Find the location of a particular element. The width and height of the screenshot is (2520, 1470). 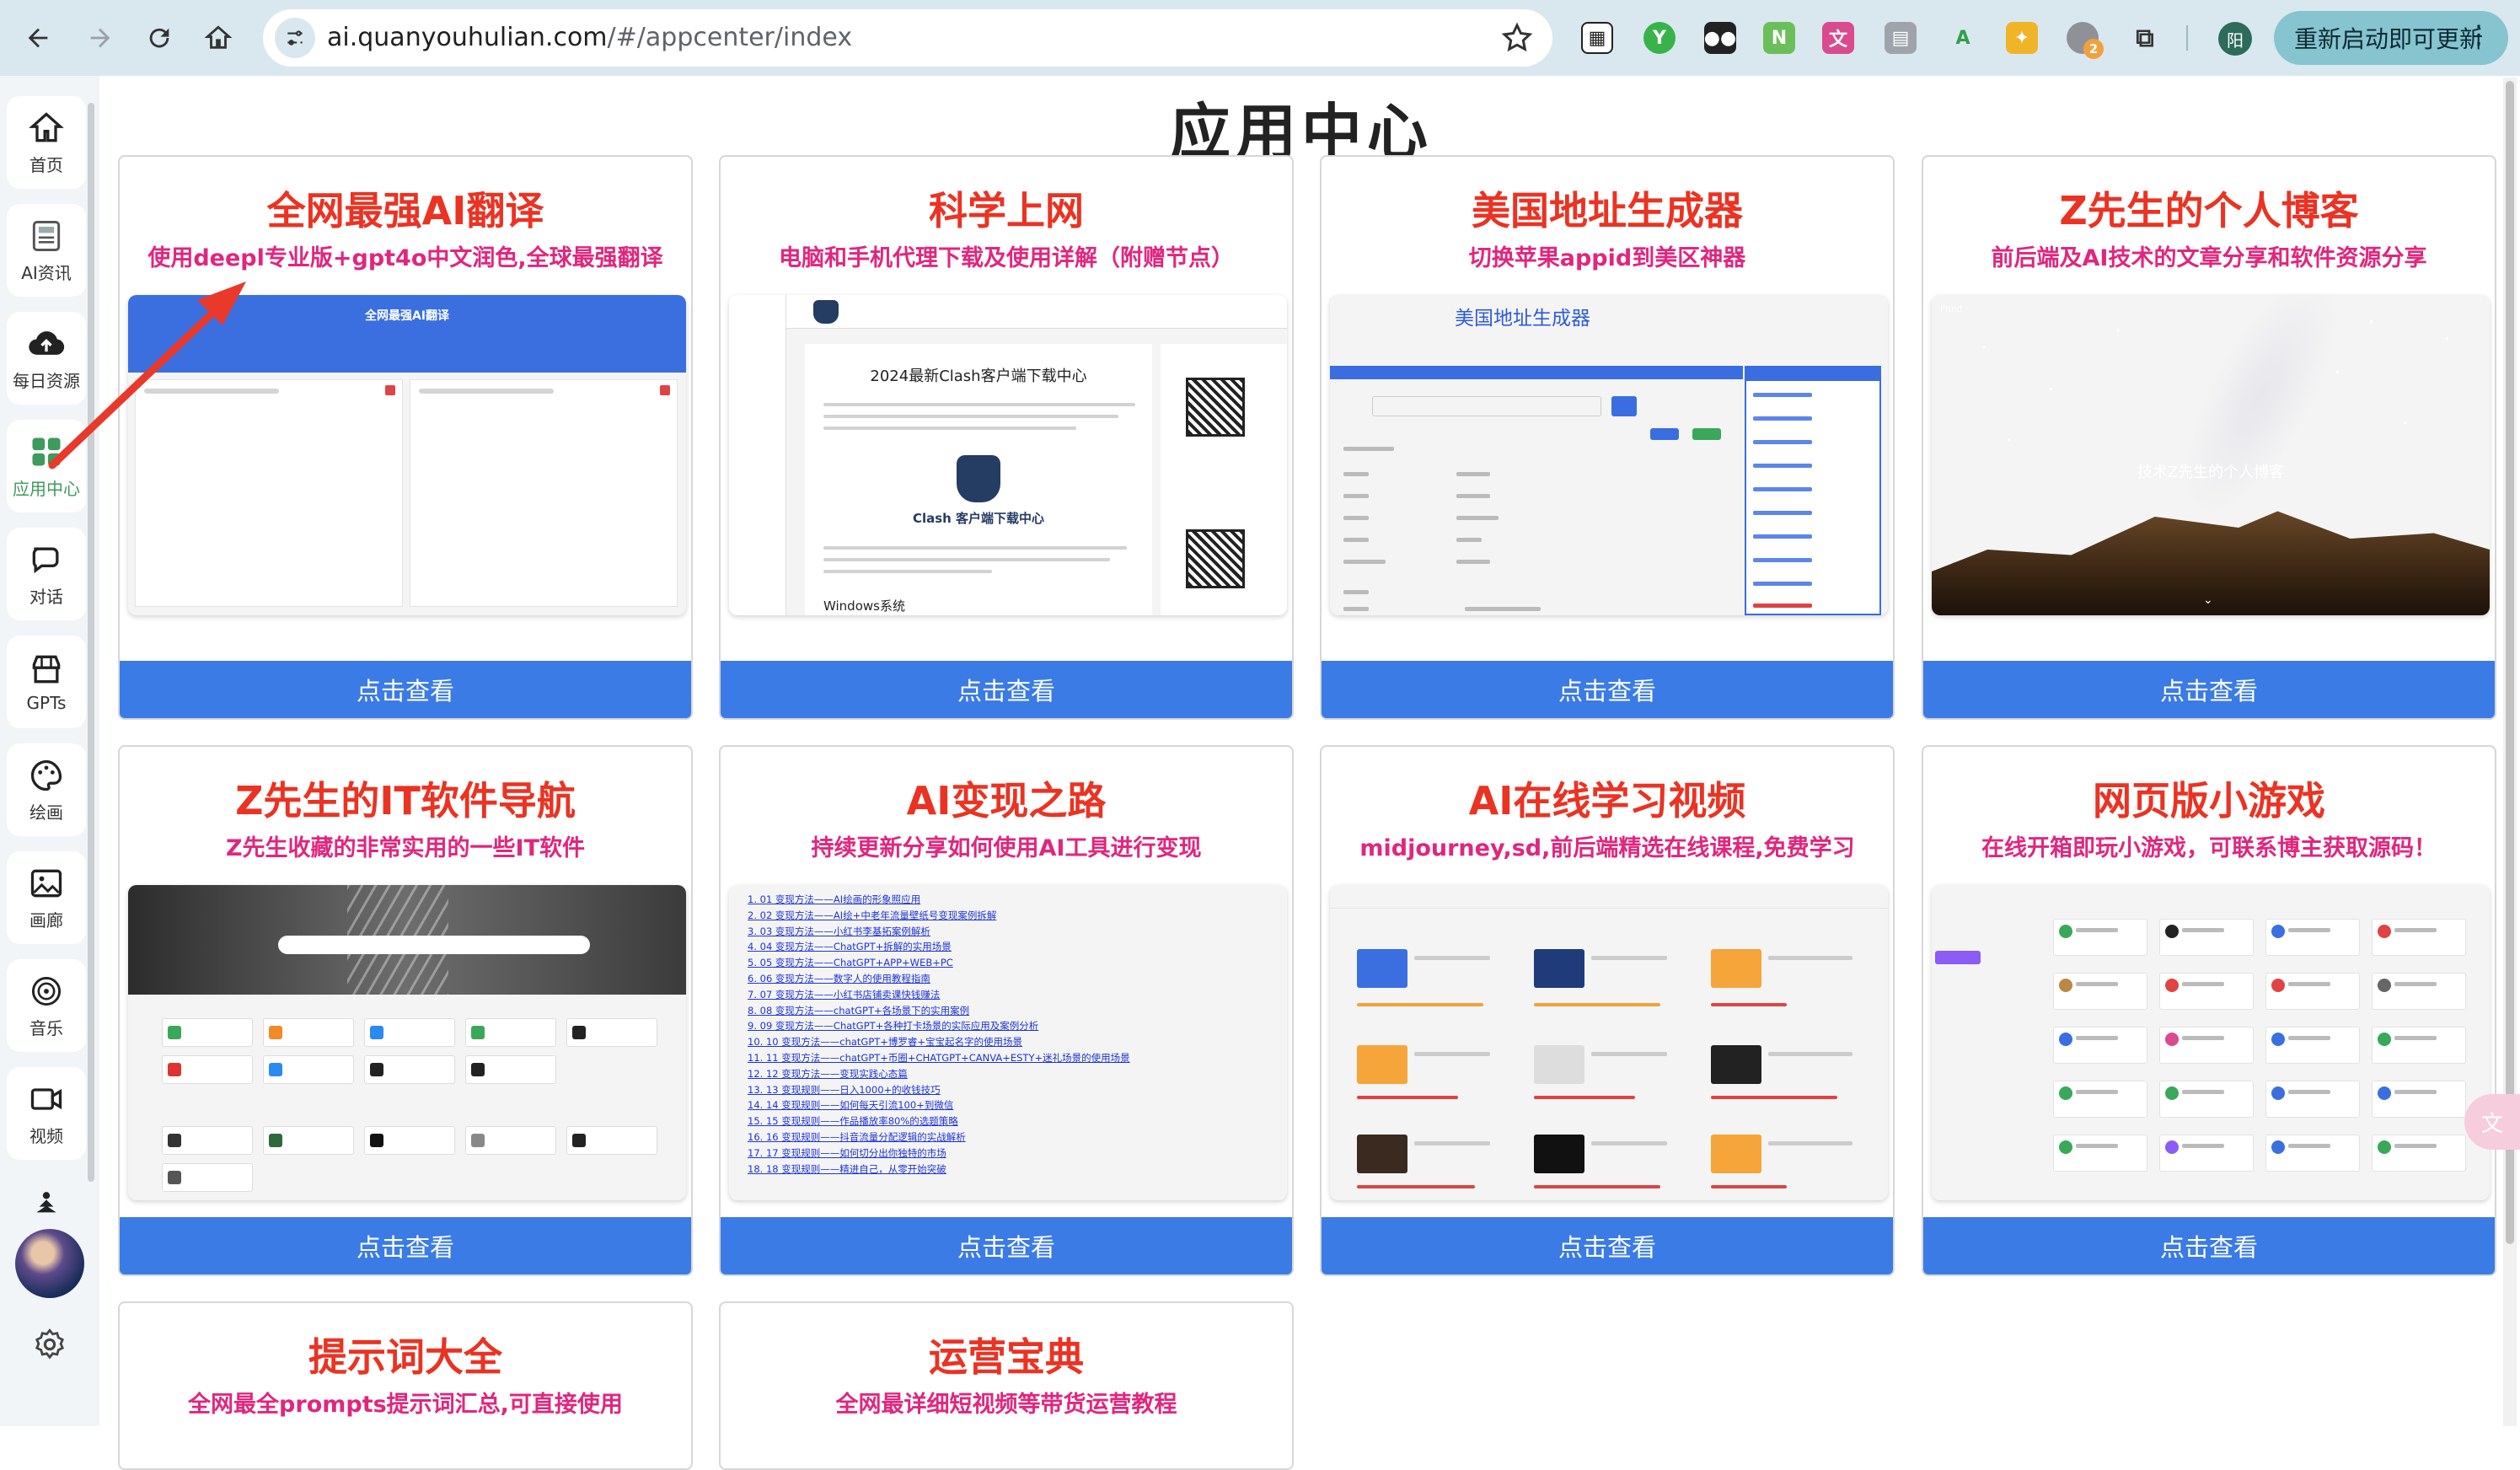

relaunch-update-button: 重新启动即可更新 ⋮ is located at coordinates (2391, 38).